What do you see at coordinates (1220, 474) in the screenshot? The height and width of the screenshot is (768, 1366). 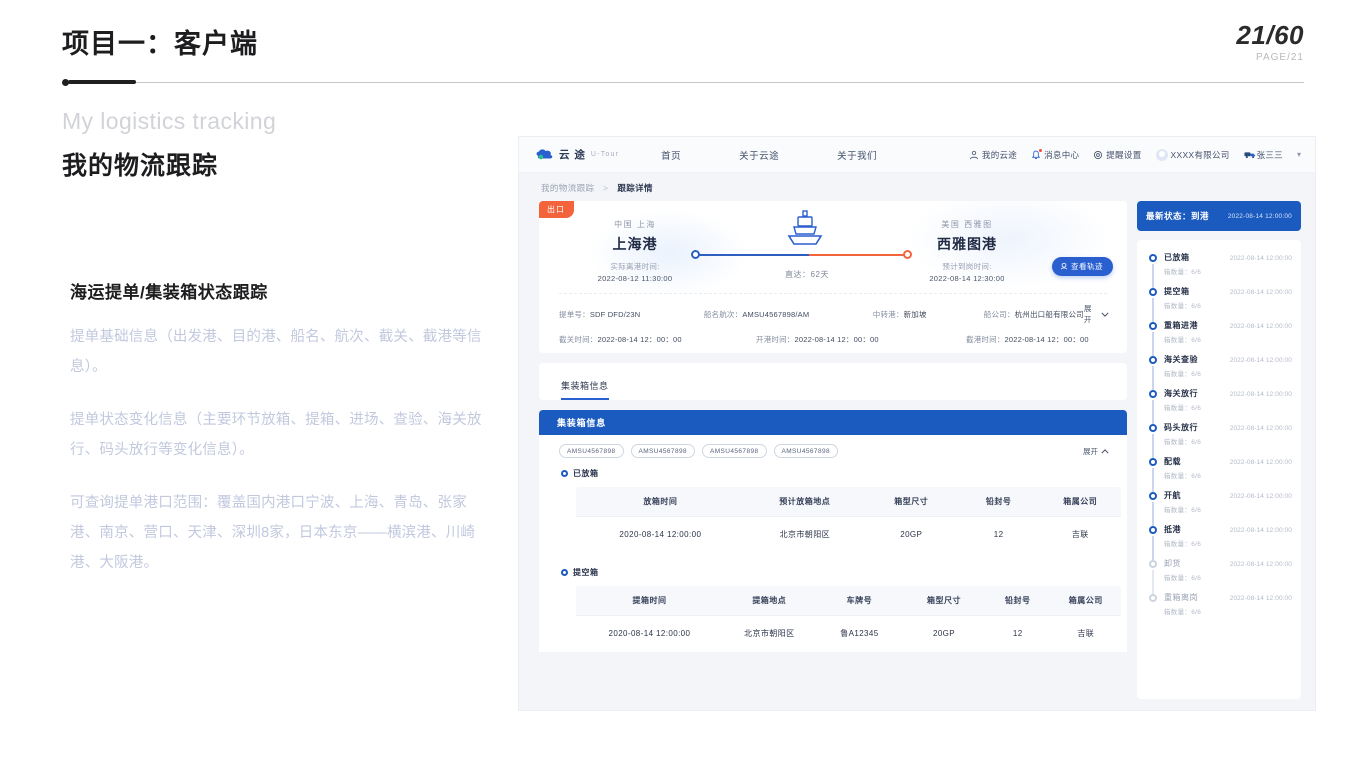 I see `timeline-item: 配载 2022-08-14 12:00:00 箱数量：6/6` at bounding box center [1220, 474].